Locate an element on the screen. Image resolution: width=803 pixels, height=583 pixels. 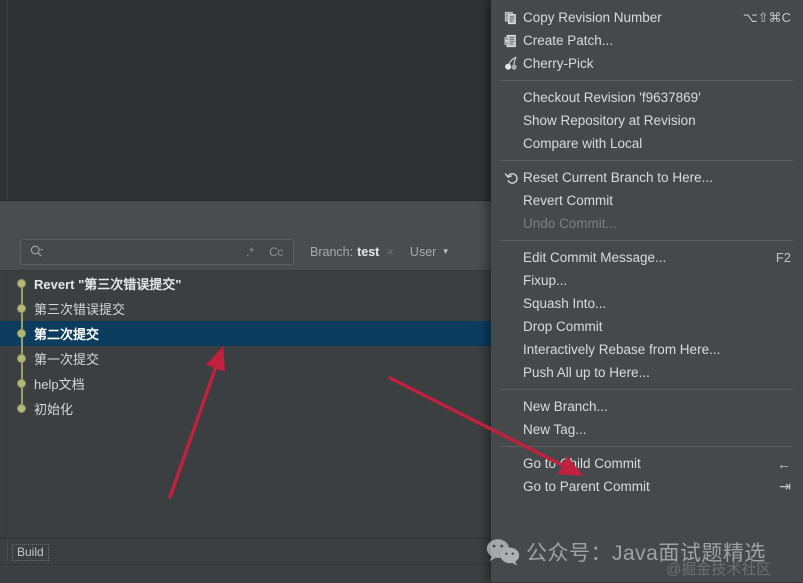
branch-filter: Branch: test × is located at coordinates (352, 251).